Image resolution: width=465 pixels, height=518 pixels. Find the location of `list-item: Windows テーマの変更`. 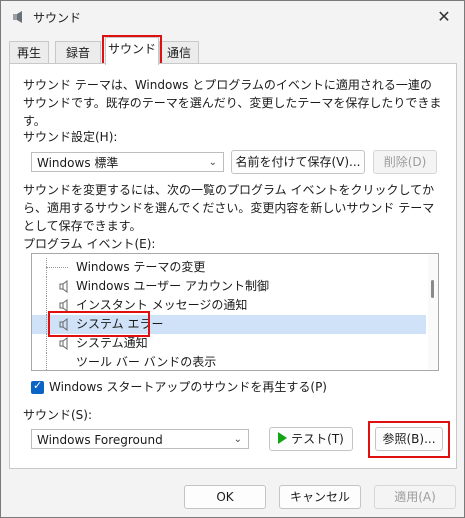

list-item: Windows テーマの変更 is located at coordinates (229, 267).